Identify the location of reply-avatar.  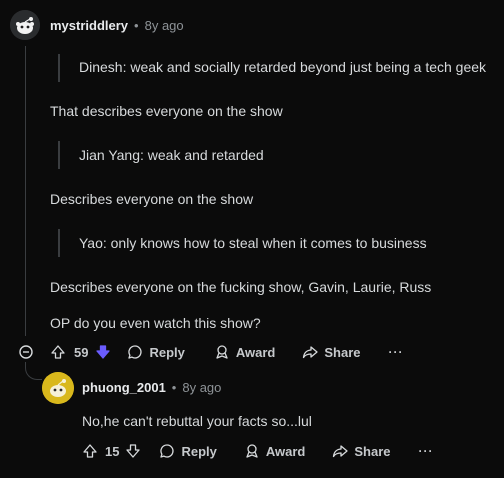
(58, 388).